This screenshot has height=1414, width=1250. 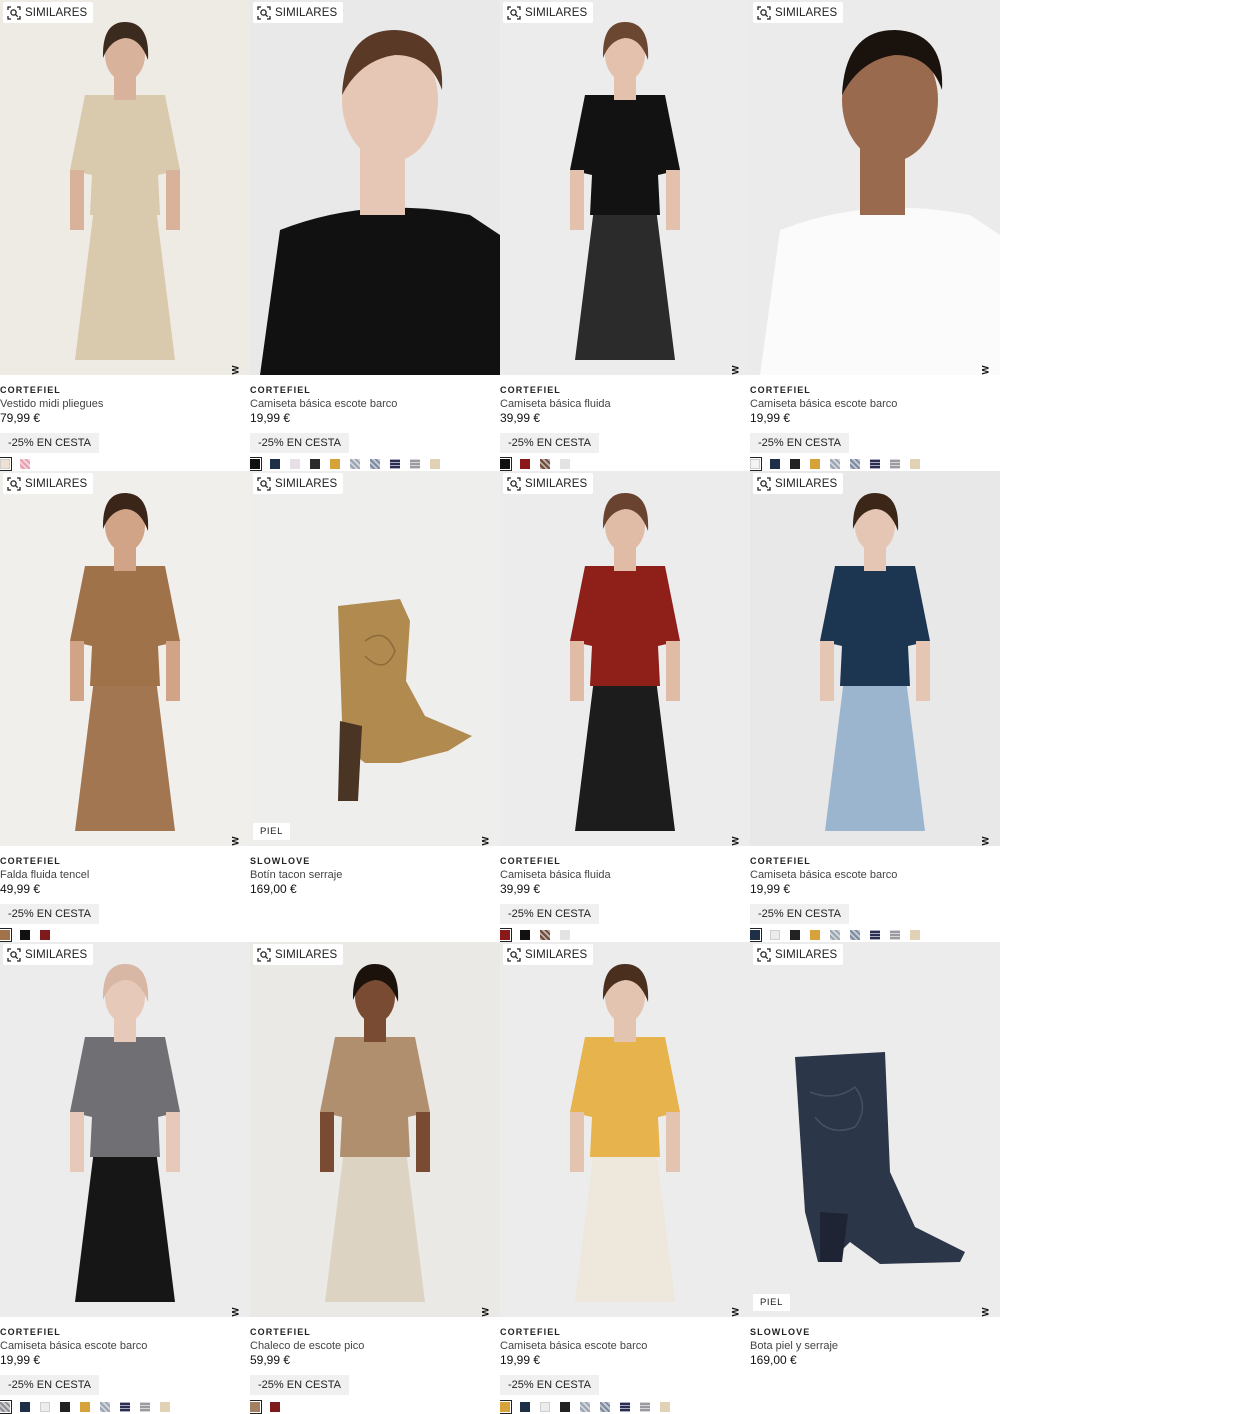 I want to click on product-name: Botín tacon serraje, so click(x=375, y=875).